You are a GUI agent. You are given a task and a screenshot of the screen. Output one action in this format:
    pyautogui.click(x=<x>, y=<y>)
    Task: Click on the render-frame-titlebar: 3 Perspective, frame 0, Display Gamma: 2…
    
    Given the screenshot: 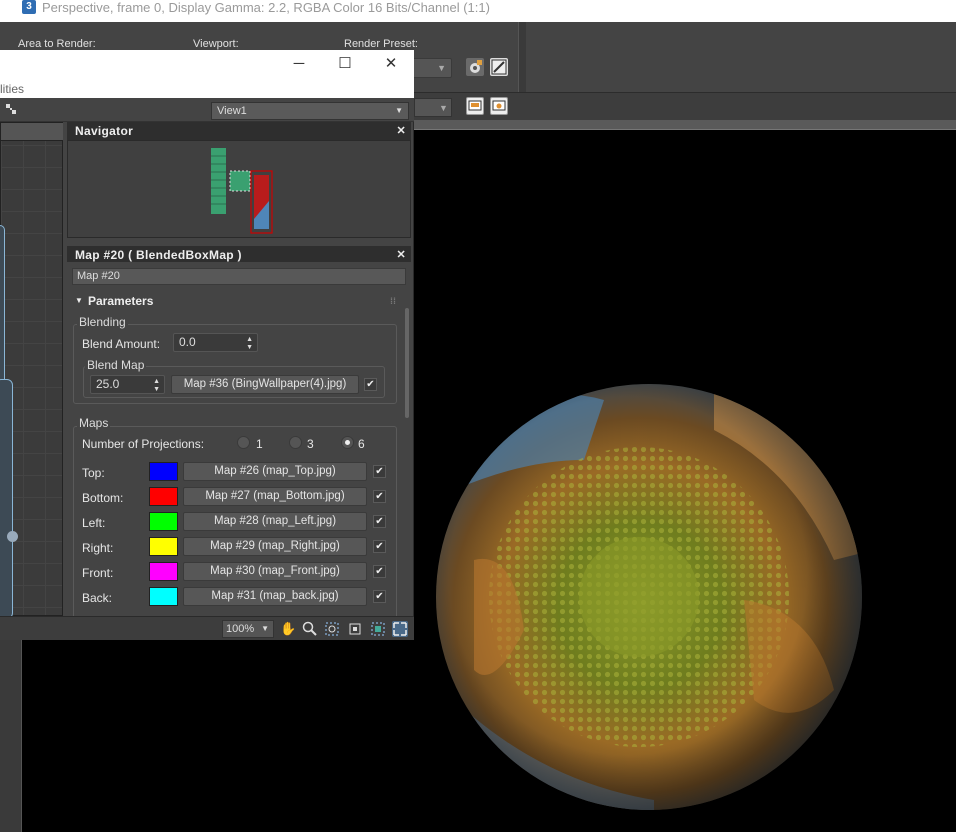 What is the action you would take?
    pyautogui.click(x=478, y=11)
    